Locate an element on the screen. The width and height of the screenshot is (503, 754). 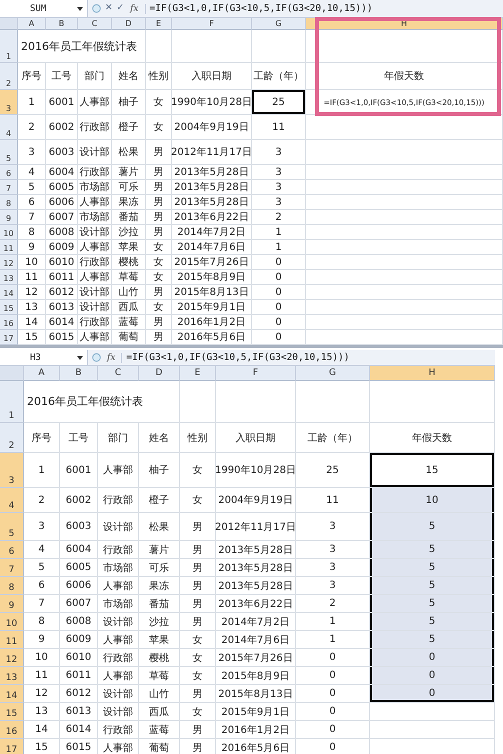
name-box: SUM is located at coordinates (44, 8).